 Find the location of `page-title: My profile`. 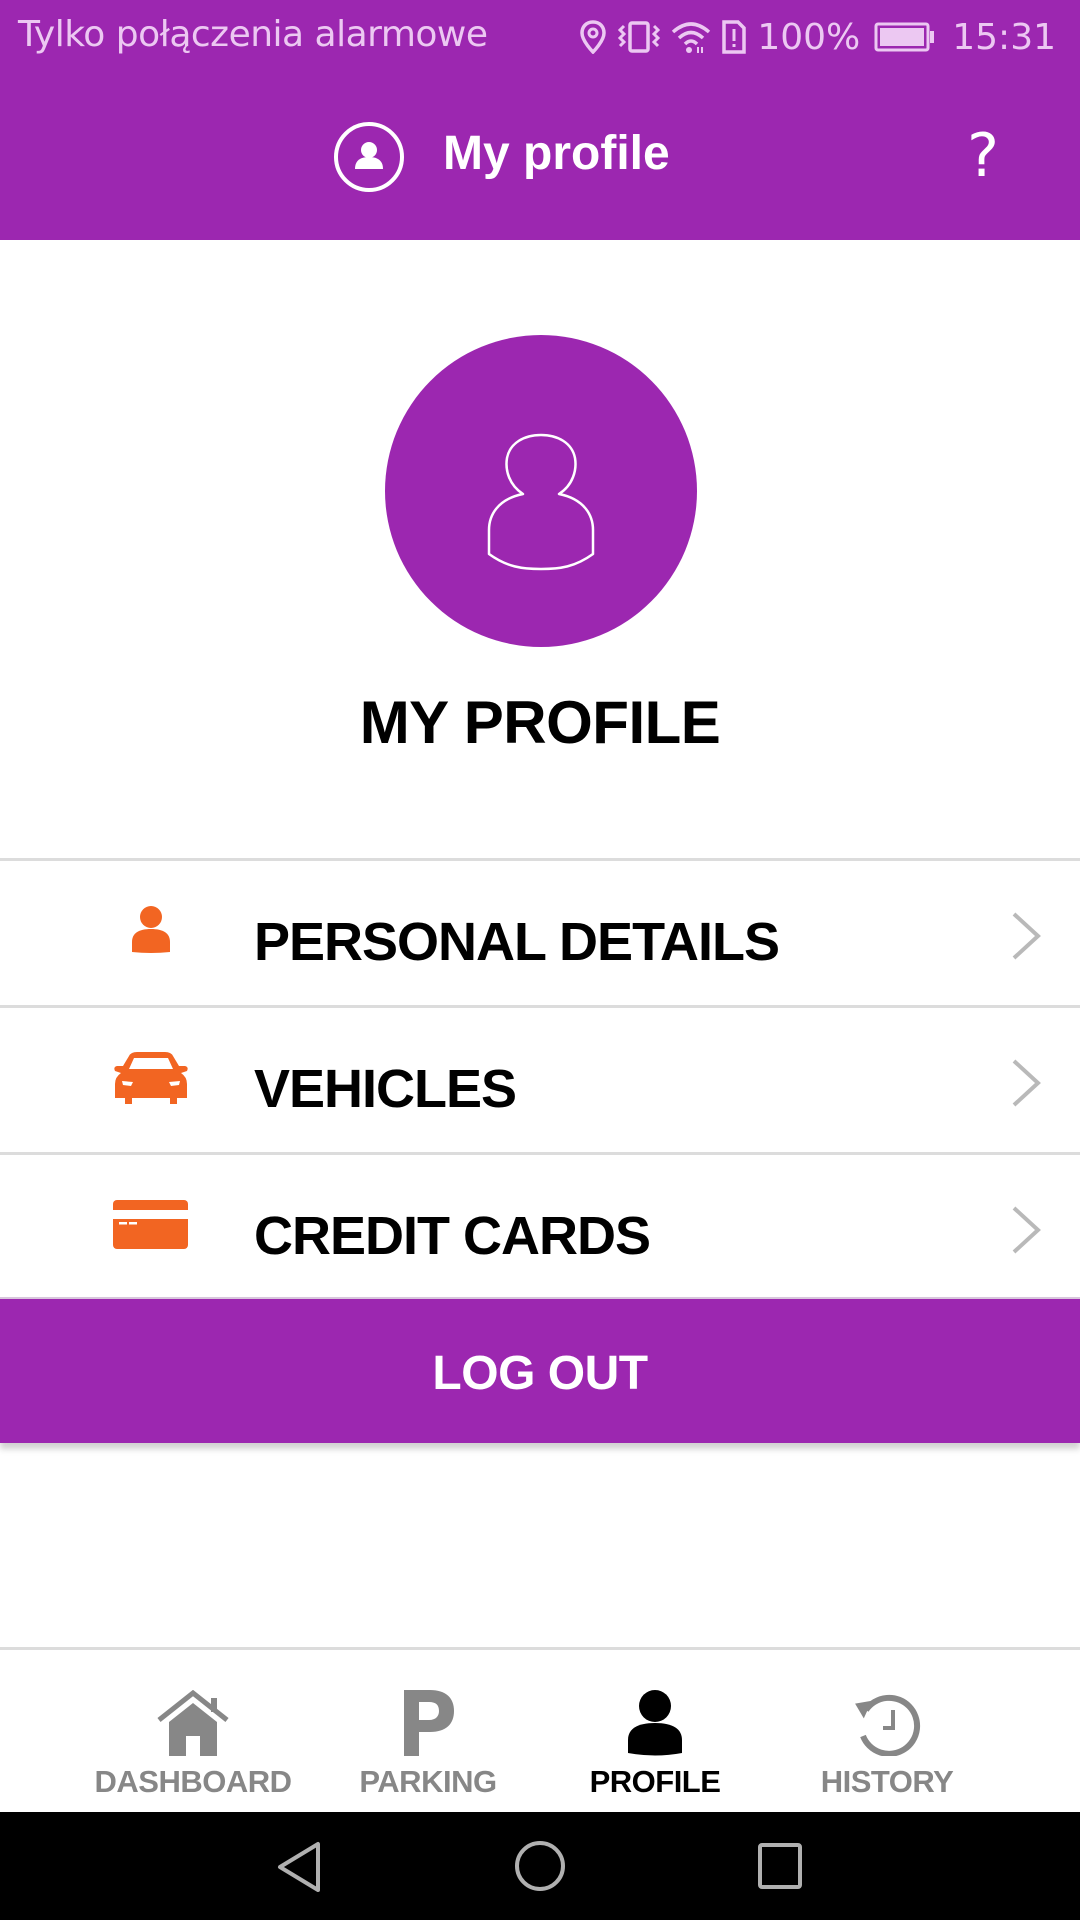

page-title: My profile is located at coordinates (556, 153).